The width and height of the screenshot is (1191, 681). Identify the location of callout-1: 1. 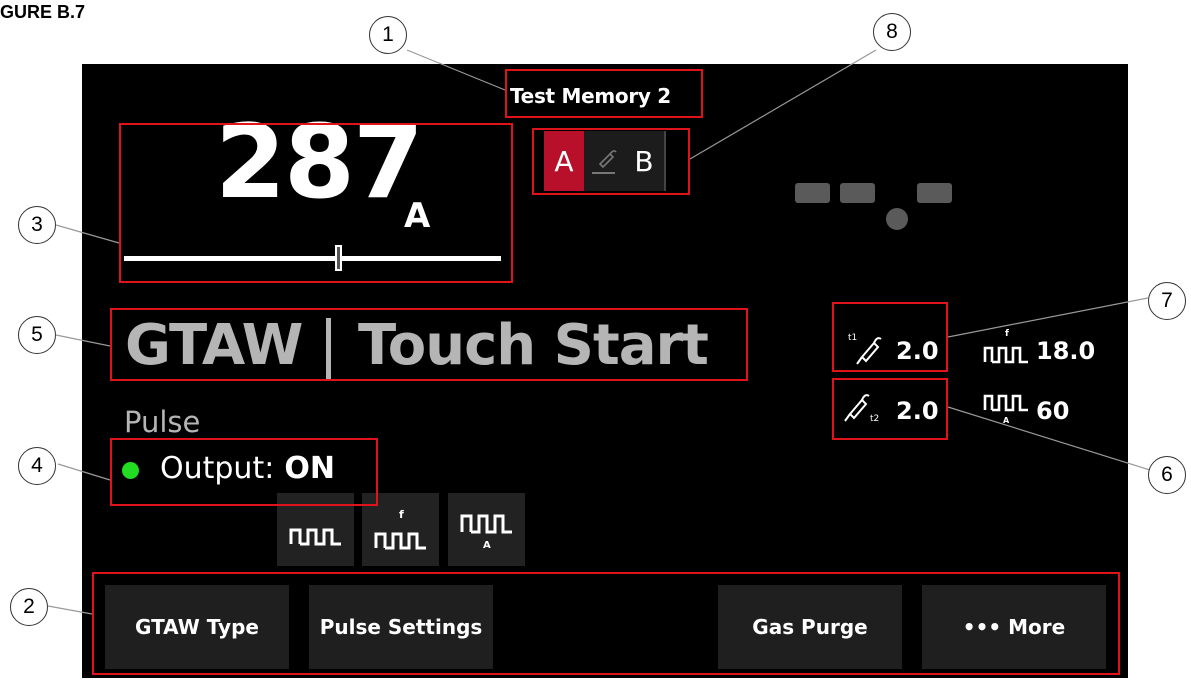
(388, 35).